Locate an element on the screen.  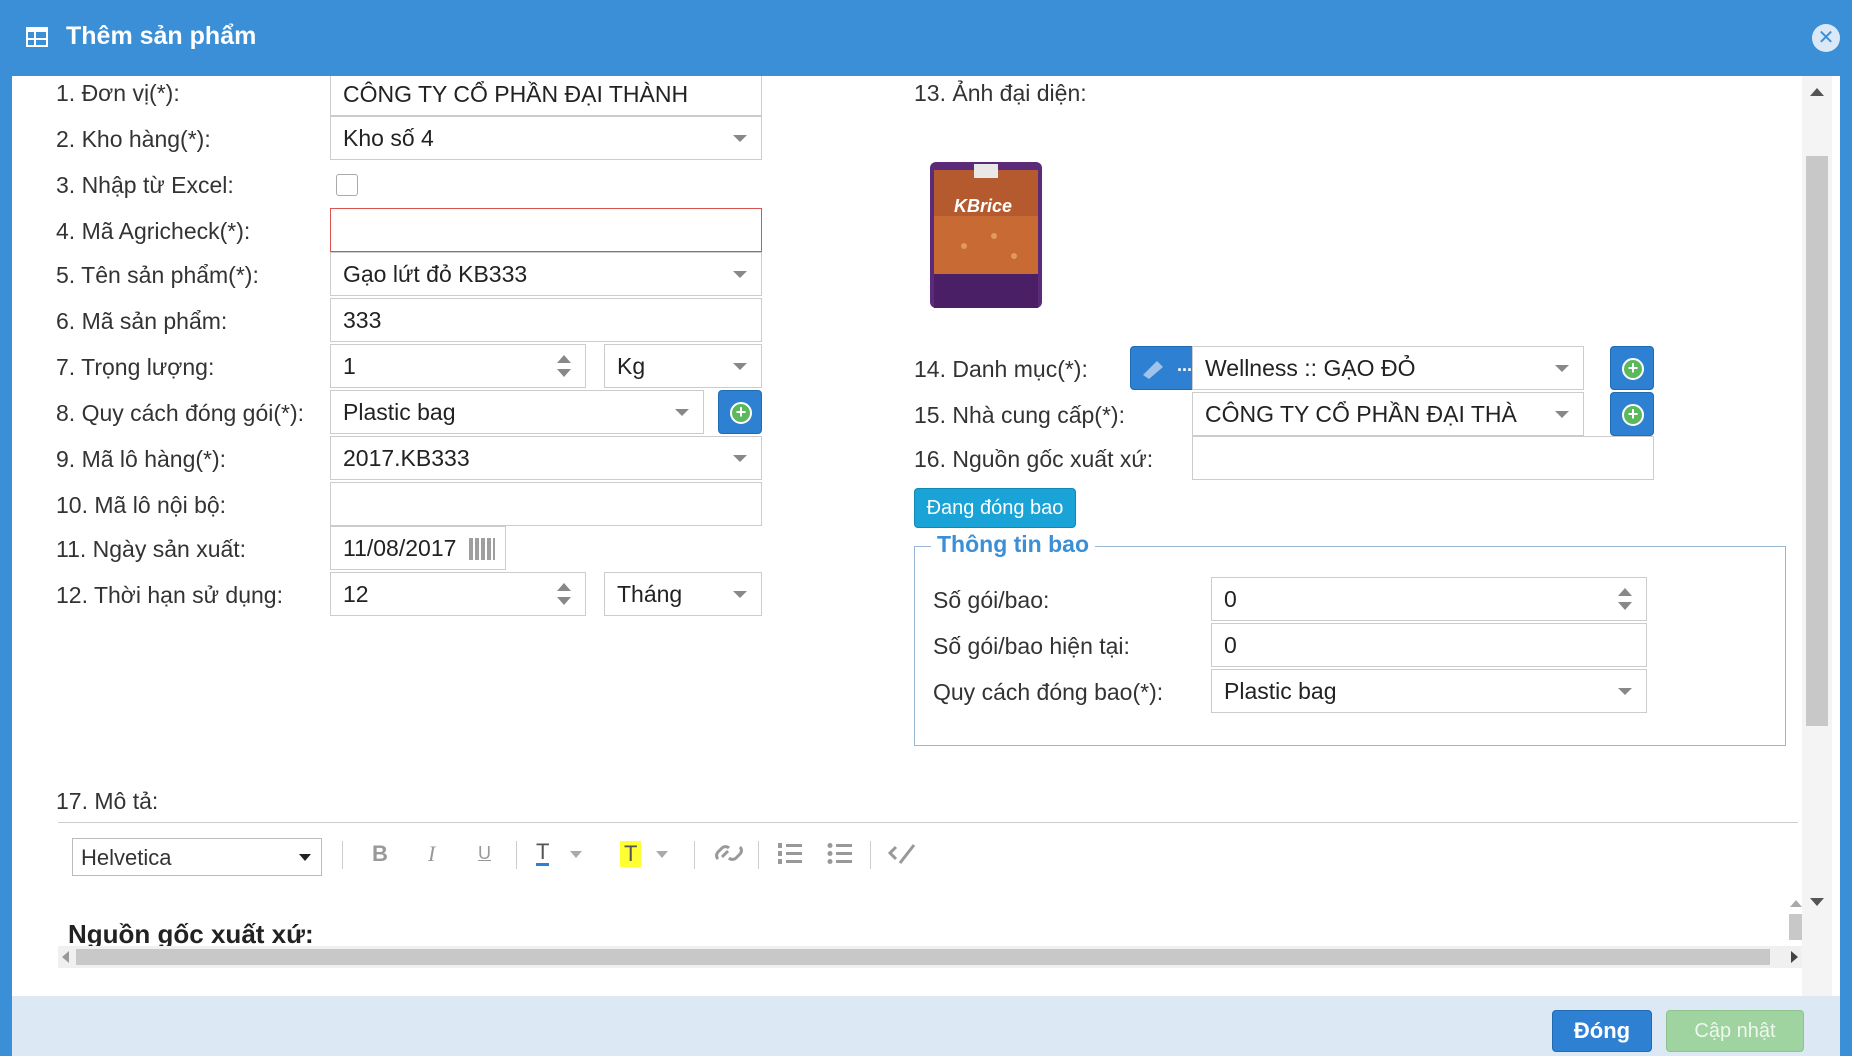
underline-button: U is located at coordinates (484, 853).